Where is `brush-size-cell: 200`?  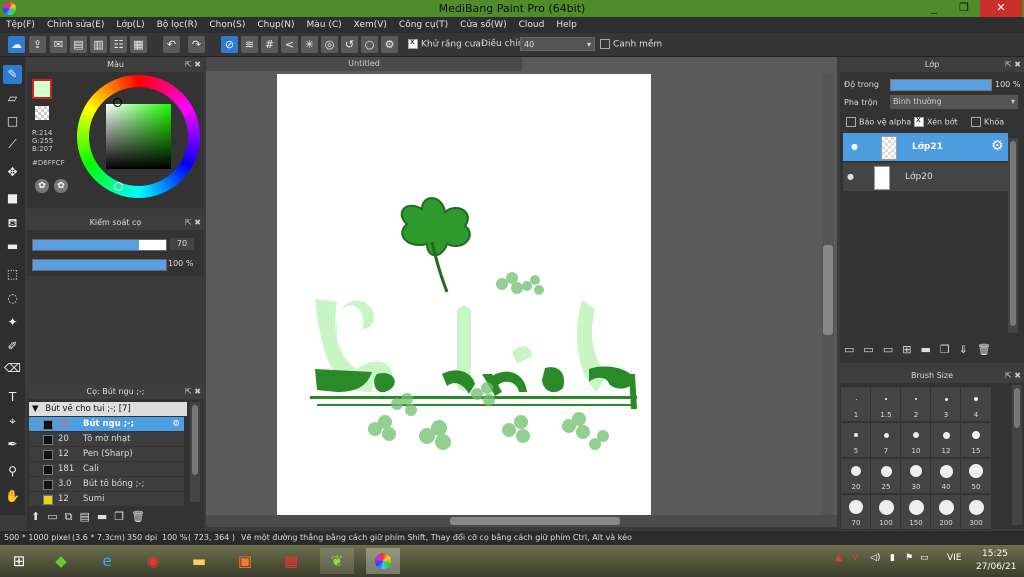
brush-size-cell: 200 is located at coordinates (946, 512).